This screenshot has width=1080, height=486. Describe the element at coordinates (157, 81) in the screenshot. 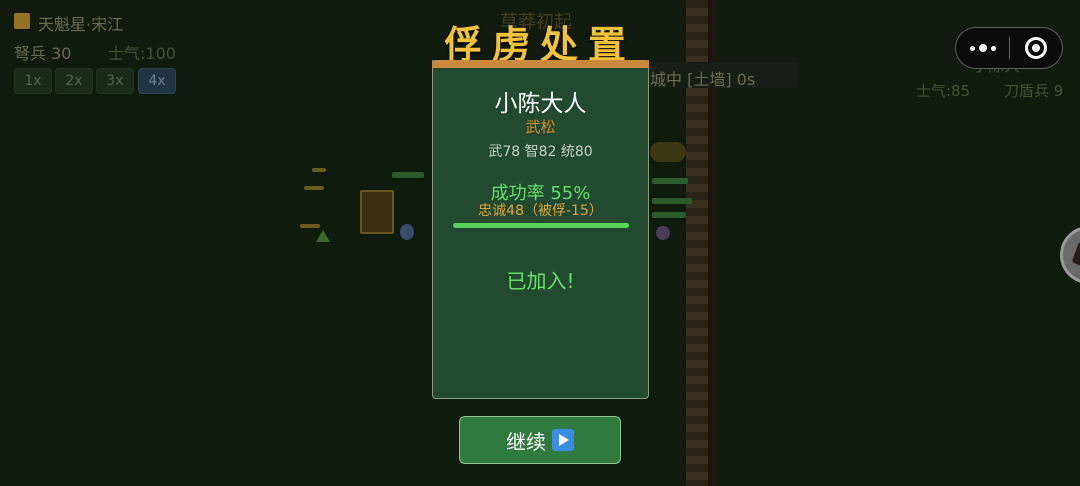

I see `speed-4x-button: 4x` at that location.